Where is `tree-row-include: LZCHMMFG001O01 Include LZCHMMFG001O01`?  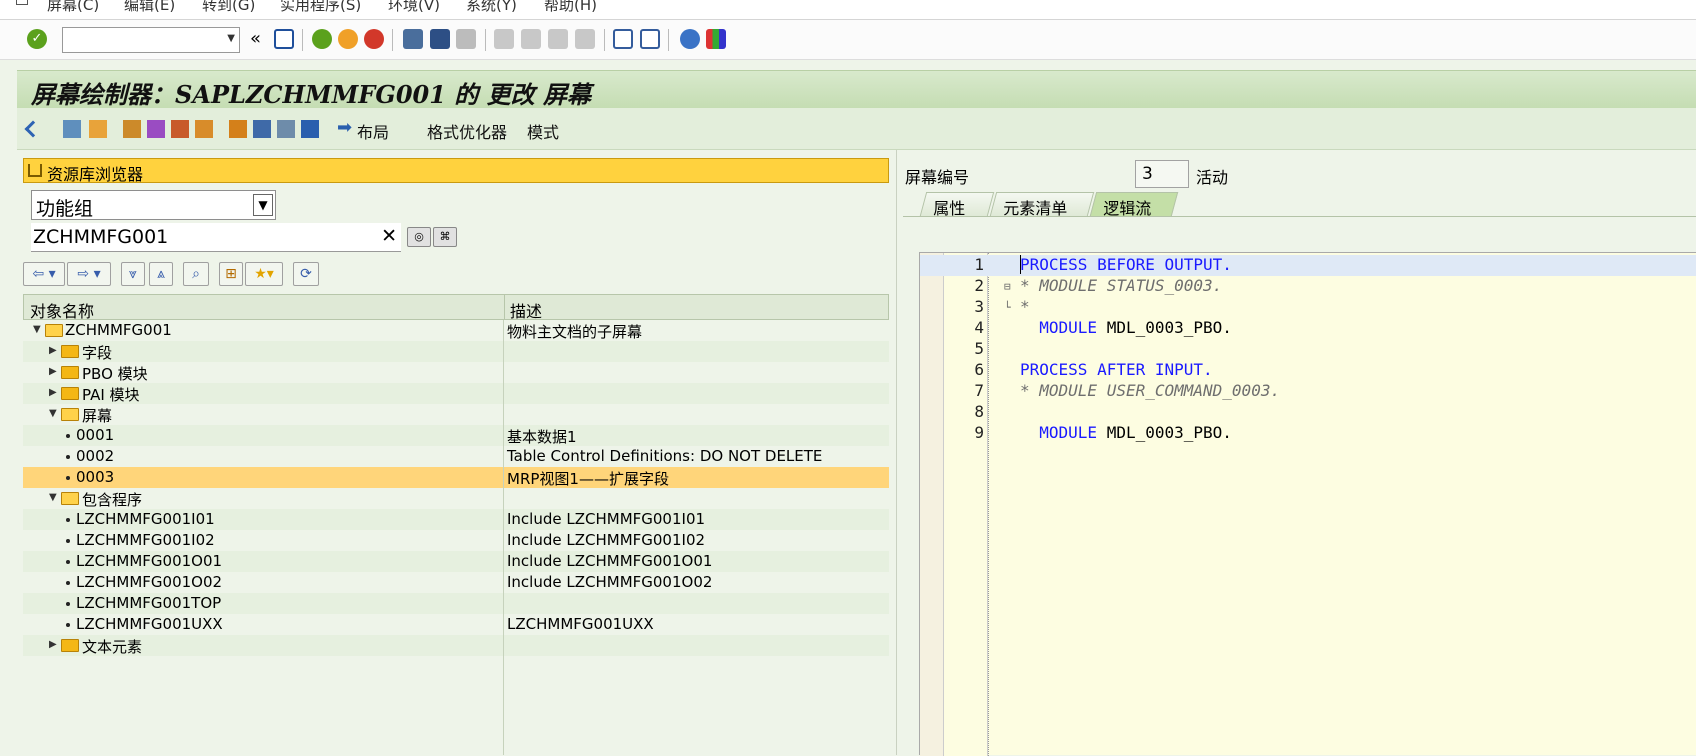 tree-row-include: LZCHMMFG001O01 Include LZCHMMFG001O01 is located at coordinates (456, 561).